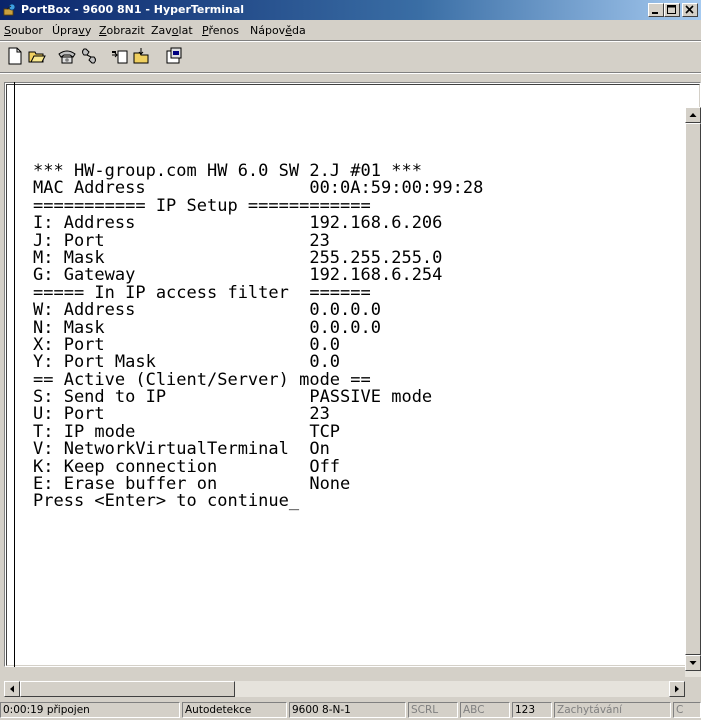 The height and width of the screenshot is (720, 701). I want to click on menu-label-pre: Úpra, so click(65, 30).